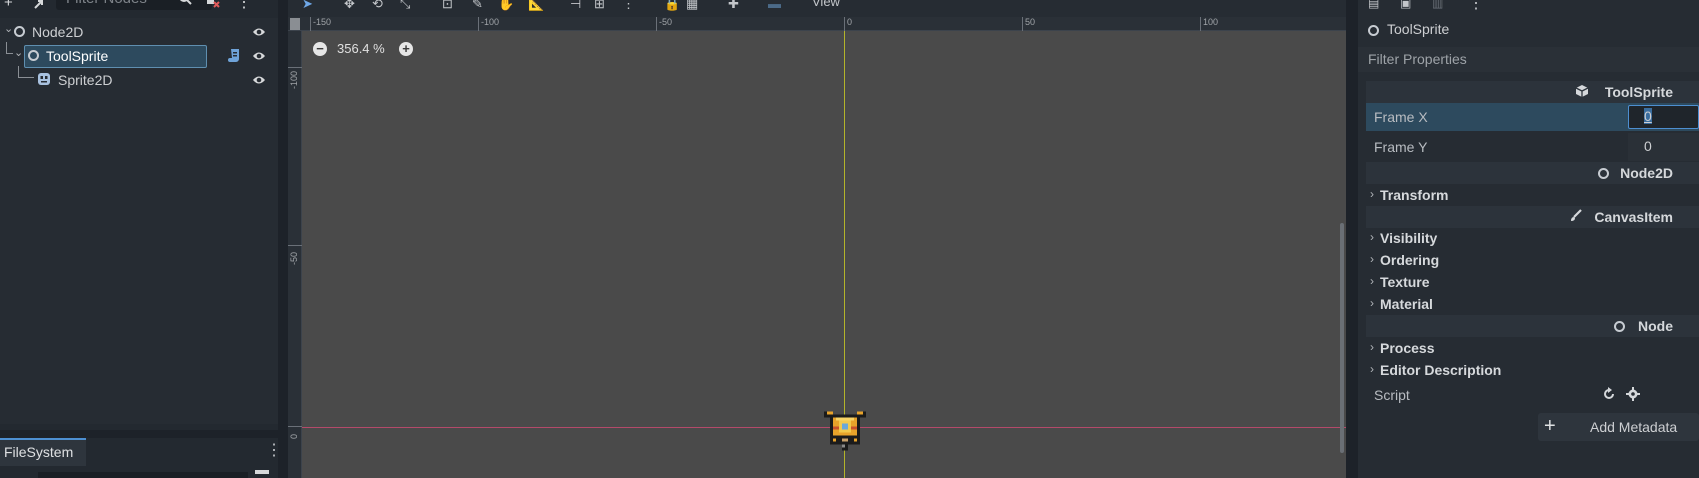 The width and height of the screenshot is (1699, 478). I want to click on zoom-out-button: −, so click(320, 49).